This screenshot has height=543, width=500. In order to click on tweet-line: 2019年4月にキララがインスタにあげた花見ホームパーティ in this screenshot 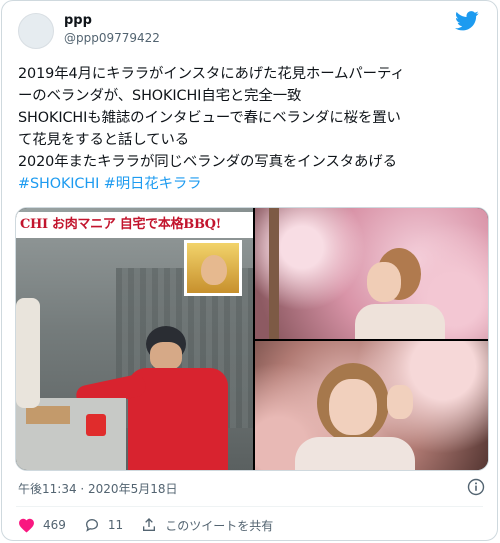, I will do `click(211, 74)`.